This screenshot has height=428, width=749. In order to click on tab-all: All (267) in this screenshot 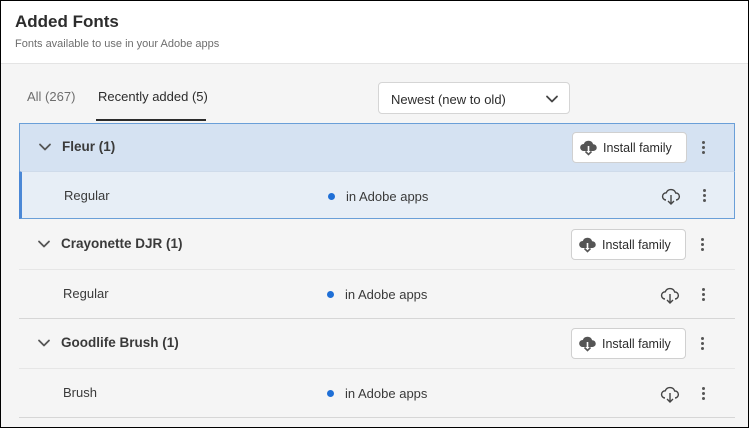, I will do `click(51, 105)`.